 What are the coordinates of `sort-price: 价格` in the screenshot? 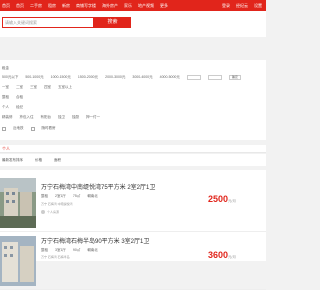 It's located at (38, 160).